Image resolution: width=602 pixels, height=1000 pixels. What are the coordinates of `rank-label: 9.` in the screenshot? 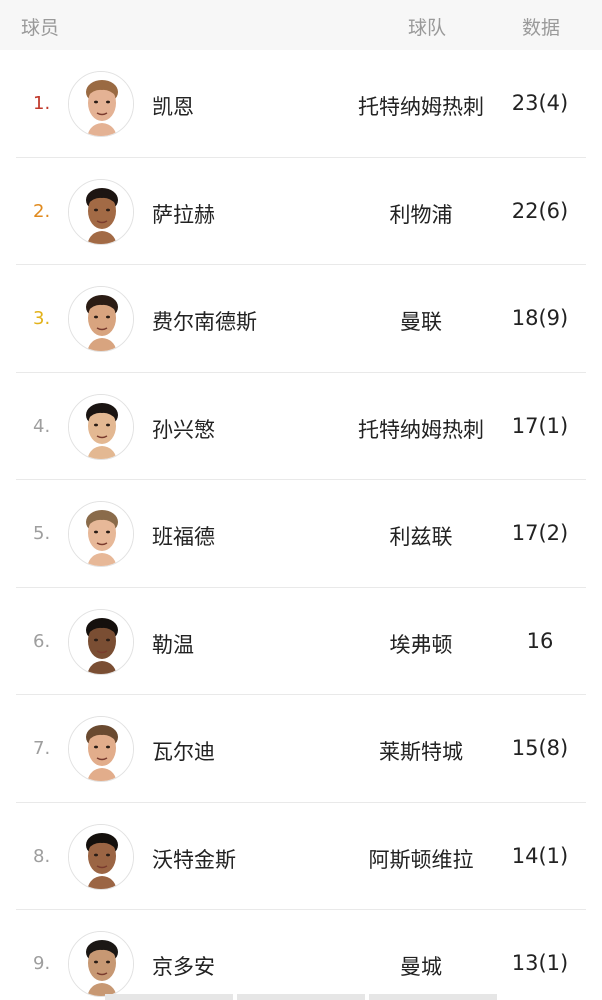 It's located at (42, 963).